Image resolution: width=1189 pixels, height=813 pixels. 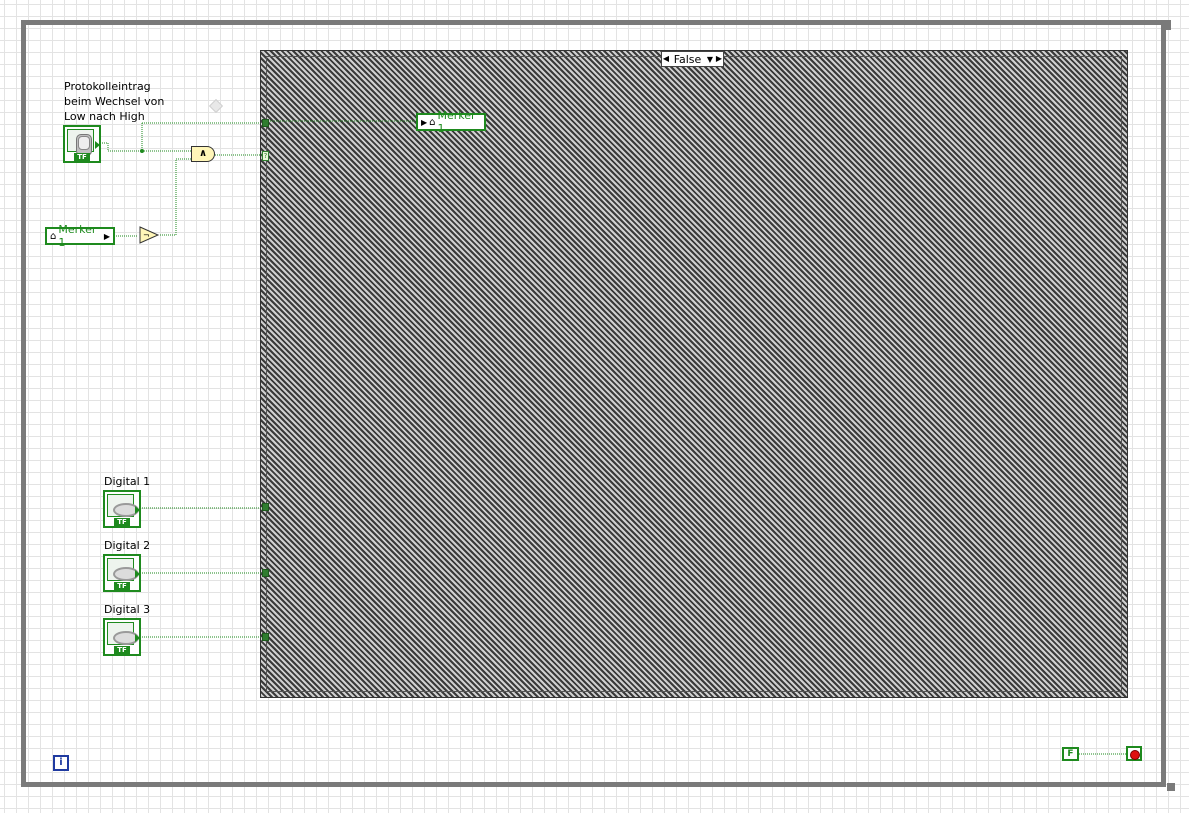 What do you see at coordinates (114, 101) in the screenshot?
I see `protokoll-label-line-2: beim Wechsel von` at bounding box center [114, 101].